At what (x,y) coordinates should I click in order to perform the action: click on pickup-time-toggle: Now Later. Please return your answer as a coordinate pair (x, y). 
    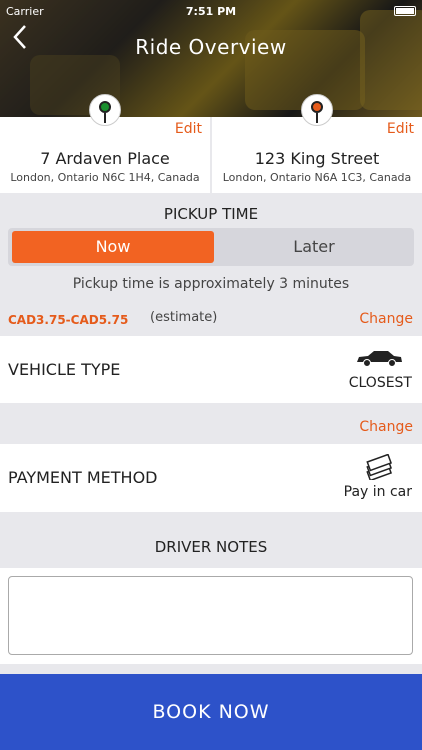
    Looking at the image, I should click on (211, 247).